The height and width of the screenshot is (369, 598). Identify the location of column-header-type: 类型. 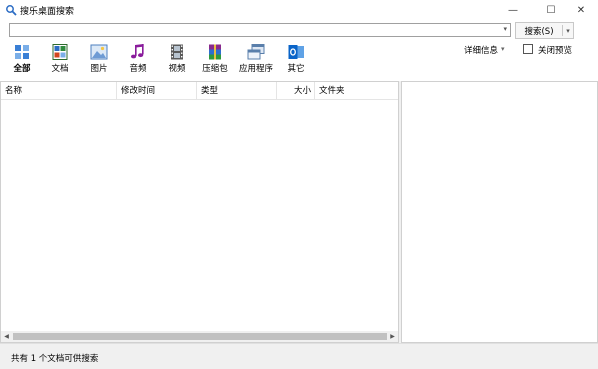
(237, 91).